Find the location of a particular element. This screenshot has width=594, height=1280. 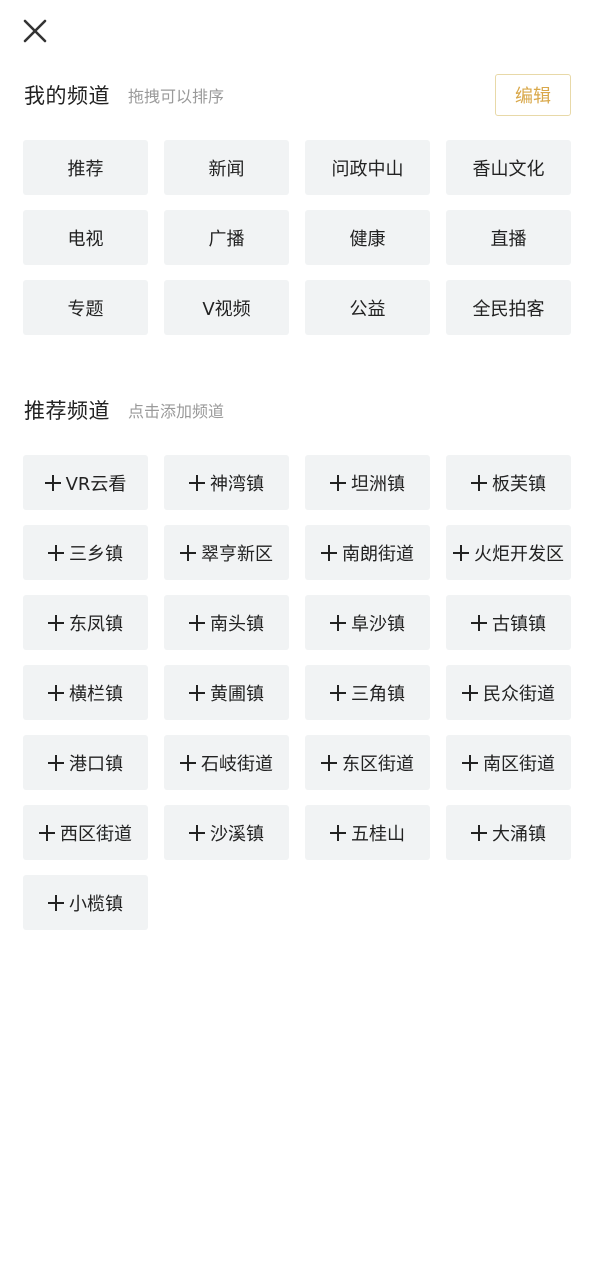

recommended-channel-chip: 西区街道 is located at coordinates (85, 832).